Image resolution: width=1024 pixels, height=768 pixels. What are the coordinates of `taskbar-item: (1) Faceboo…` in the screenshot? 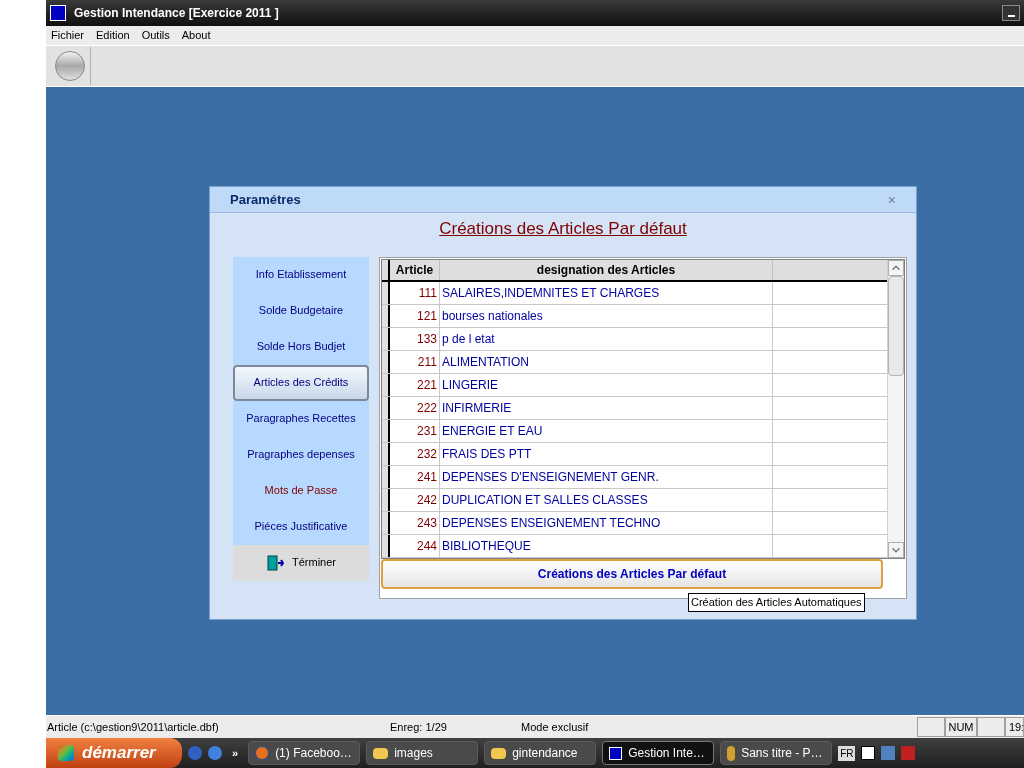 It's located at (304, 753).